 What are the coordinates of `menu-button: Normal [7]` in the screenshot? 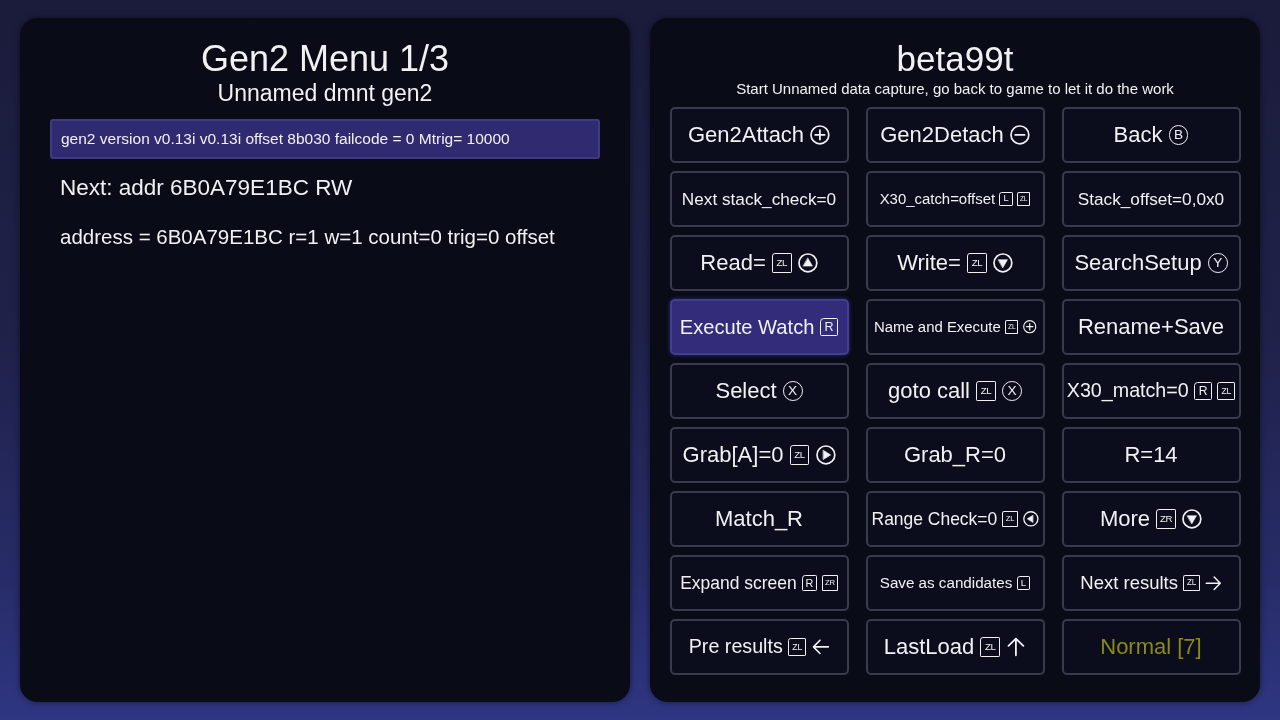 It's located at (1151, 647).